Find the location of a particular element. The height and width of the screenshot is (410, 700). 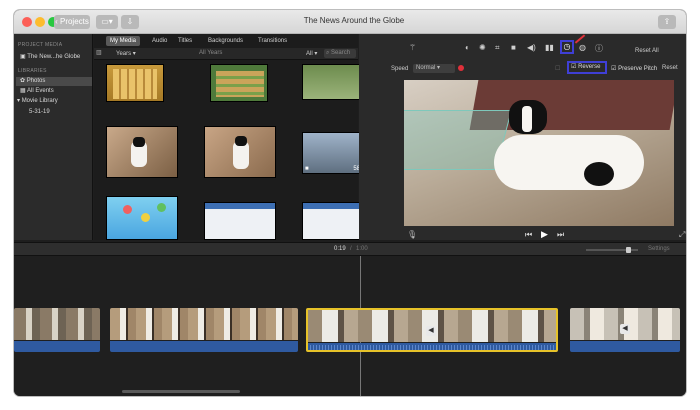

selected-timeline-clip: ◀ is located at coordinates (432, 330).